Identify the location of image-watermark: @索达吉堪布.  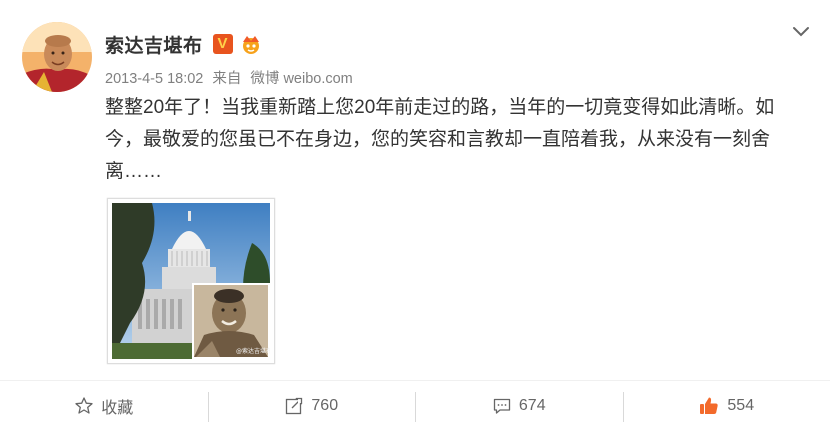
(253, 351).